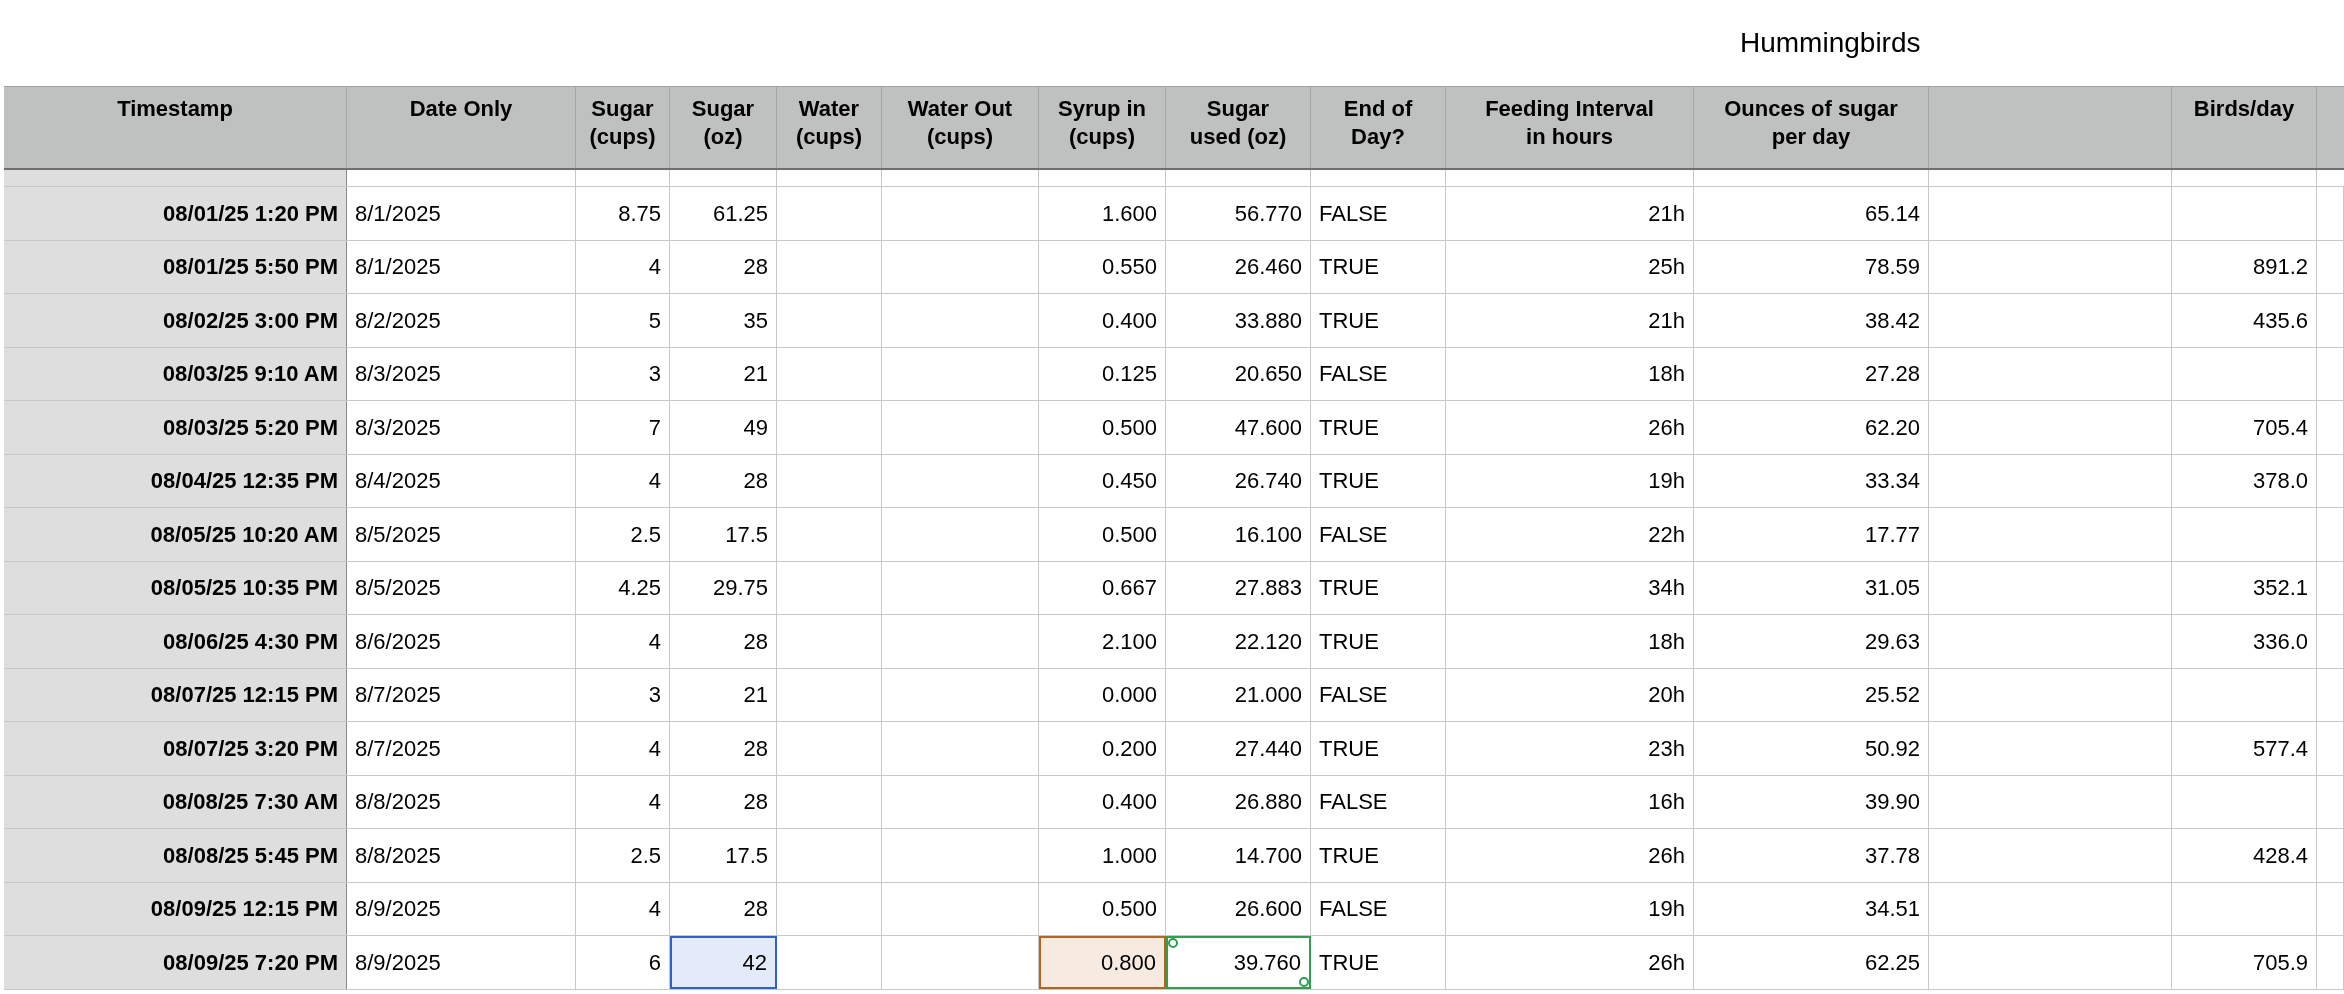  I want to click on table-cell: 26h, so click(1570, 855).